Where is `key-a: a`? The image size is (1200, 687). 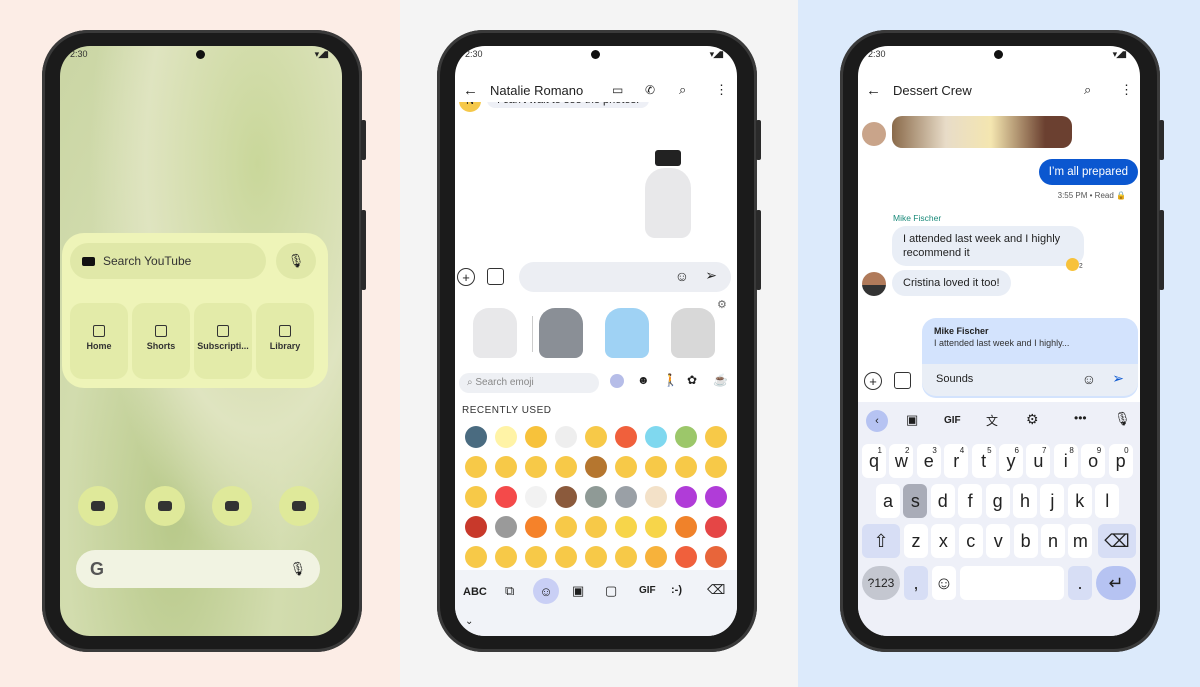 key-a: a is located at coordinates (888, 501).